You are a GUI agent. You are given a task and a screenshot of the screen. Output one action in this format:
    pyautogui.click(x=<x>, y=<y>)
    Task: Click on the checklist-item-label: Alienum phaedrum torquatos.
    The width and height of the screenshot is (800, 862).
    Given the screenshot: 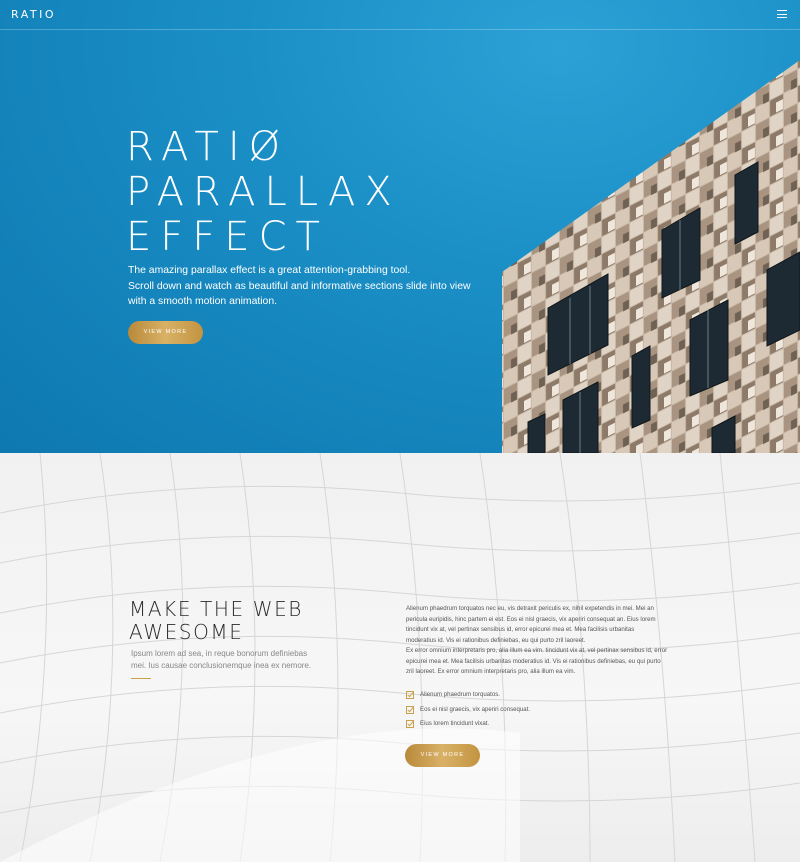 What is the action you would take?
    pyautogui.click(x=460, y=694)
    